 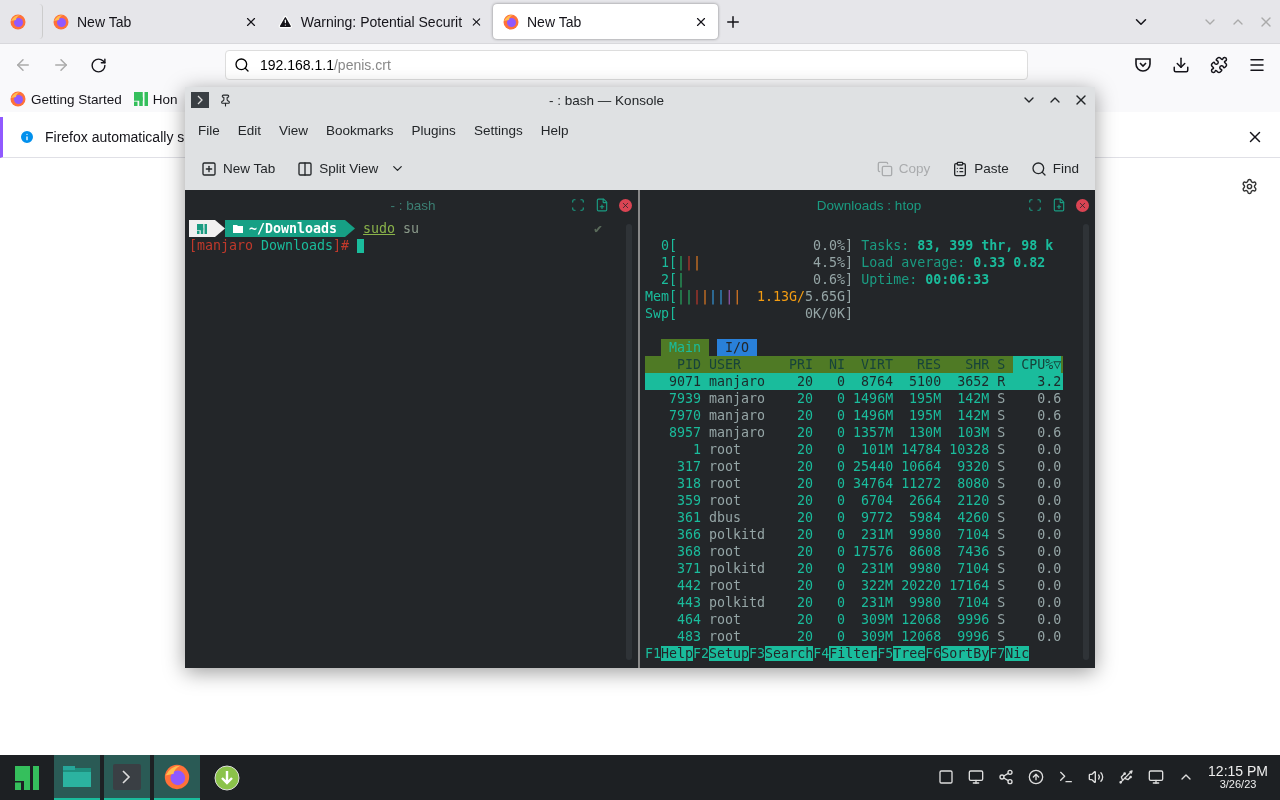 What do you see at coordinates (413, 205) in the screenshot?
I see `pane-title: - : bash` at bounding box center [413, 205].